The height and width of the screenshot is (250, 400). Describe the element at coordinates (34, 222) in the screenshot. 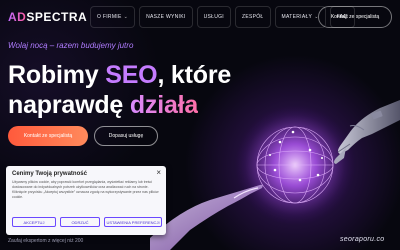

I see `cookie-accept-button: AKCEPTUJ` at that location.